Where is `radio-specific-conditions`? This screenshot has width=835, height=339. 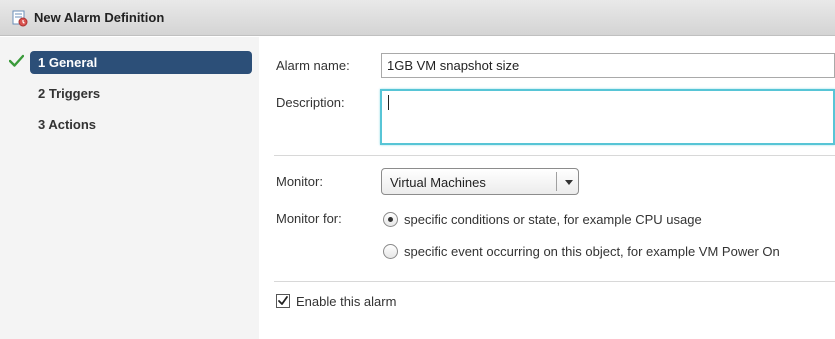
radio-specific-conditions is located at coordinates (390, 219).